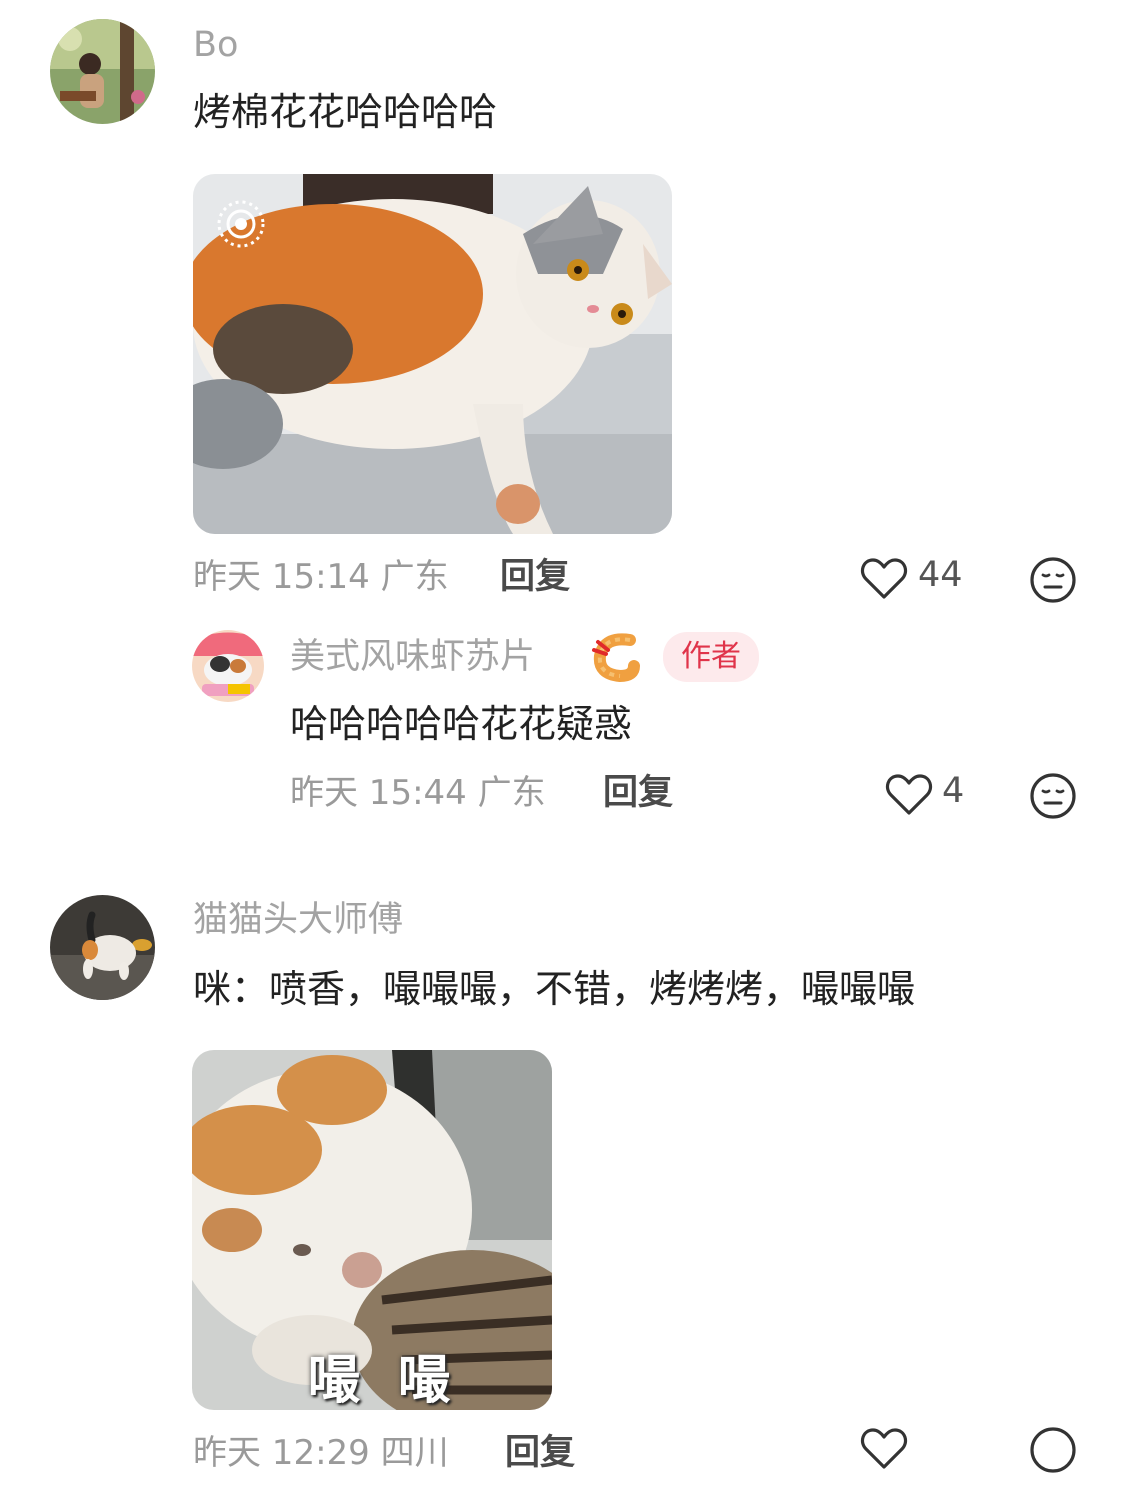 The width and height of the screenshot is (1125, 1500). Describe the element at coordinates (345, 112) in the screenshot. I see `comment-text: 烤棉花花哈哈哈哈` at that location.